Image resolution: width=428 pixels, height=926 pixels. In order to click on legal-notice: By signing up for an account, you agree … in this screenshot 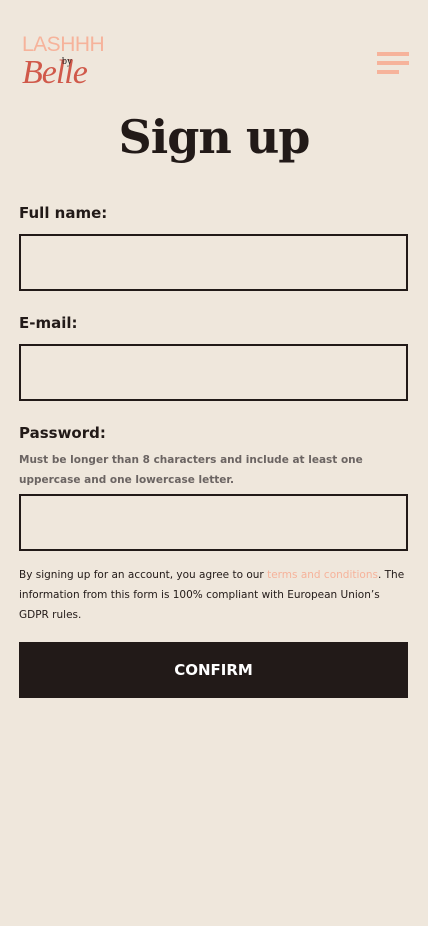, I will do `click(214, 595)`.